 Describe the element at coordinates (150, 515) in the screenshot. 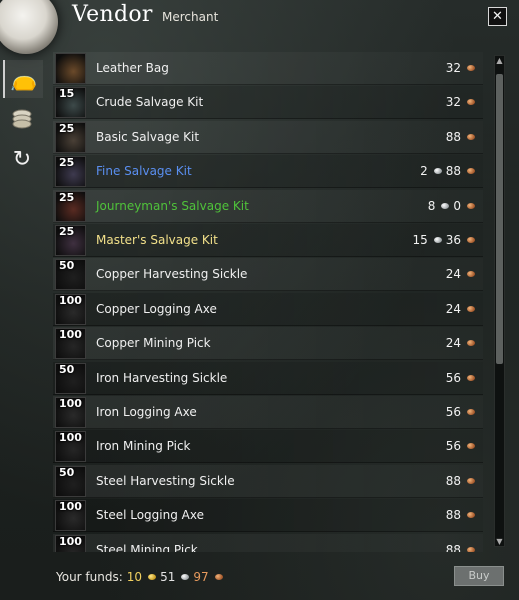

I see `item-name: Steel Logging Axe` at that location.